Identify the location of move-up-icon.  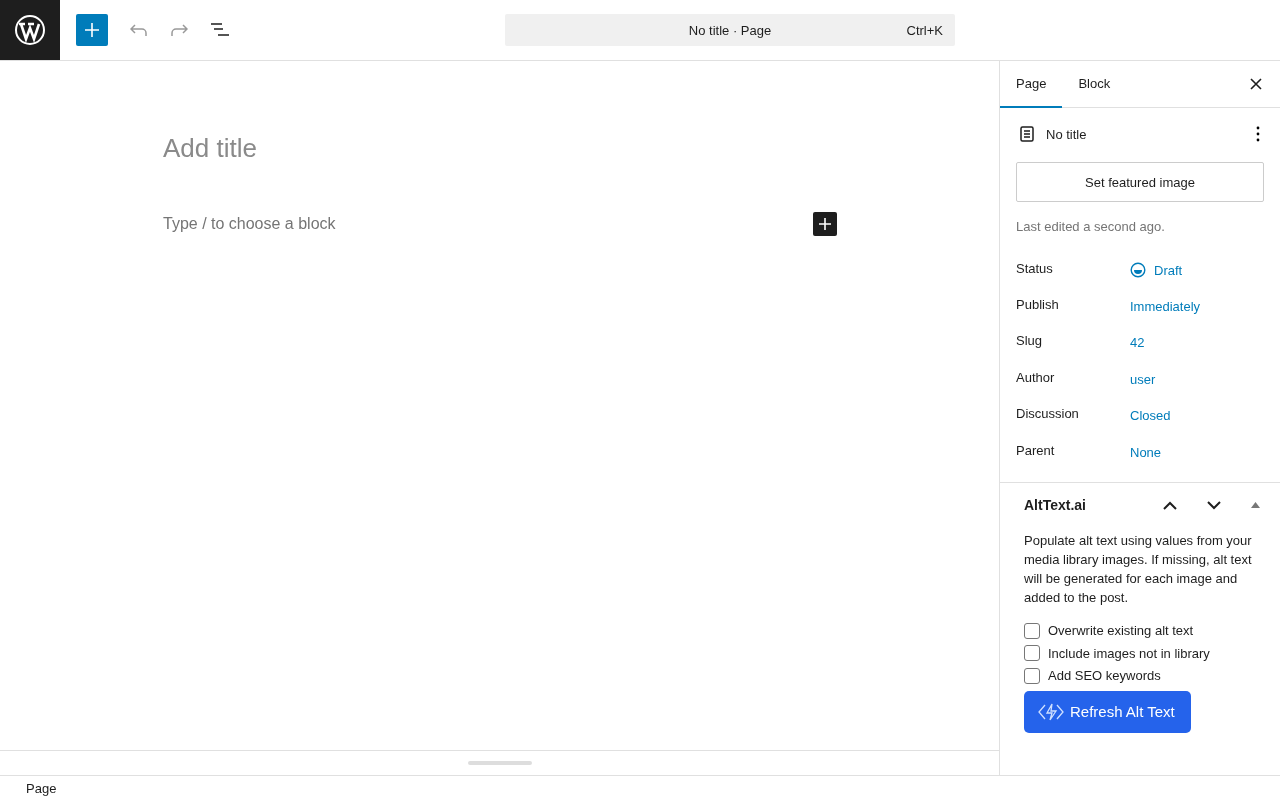
(1170, 505).